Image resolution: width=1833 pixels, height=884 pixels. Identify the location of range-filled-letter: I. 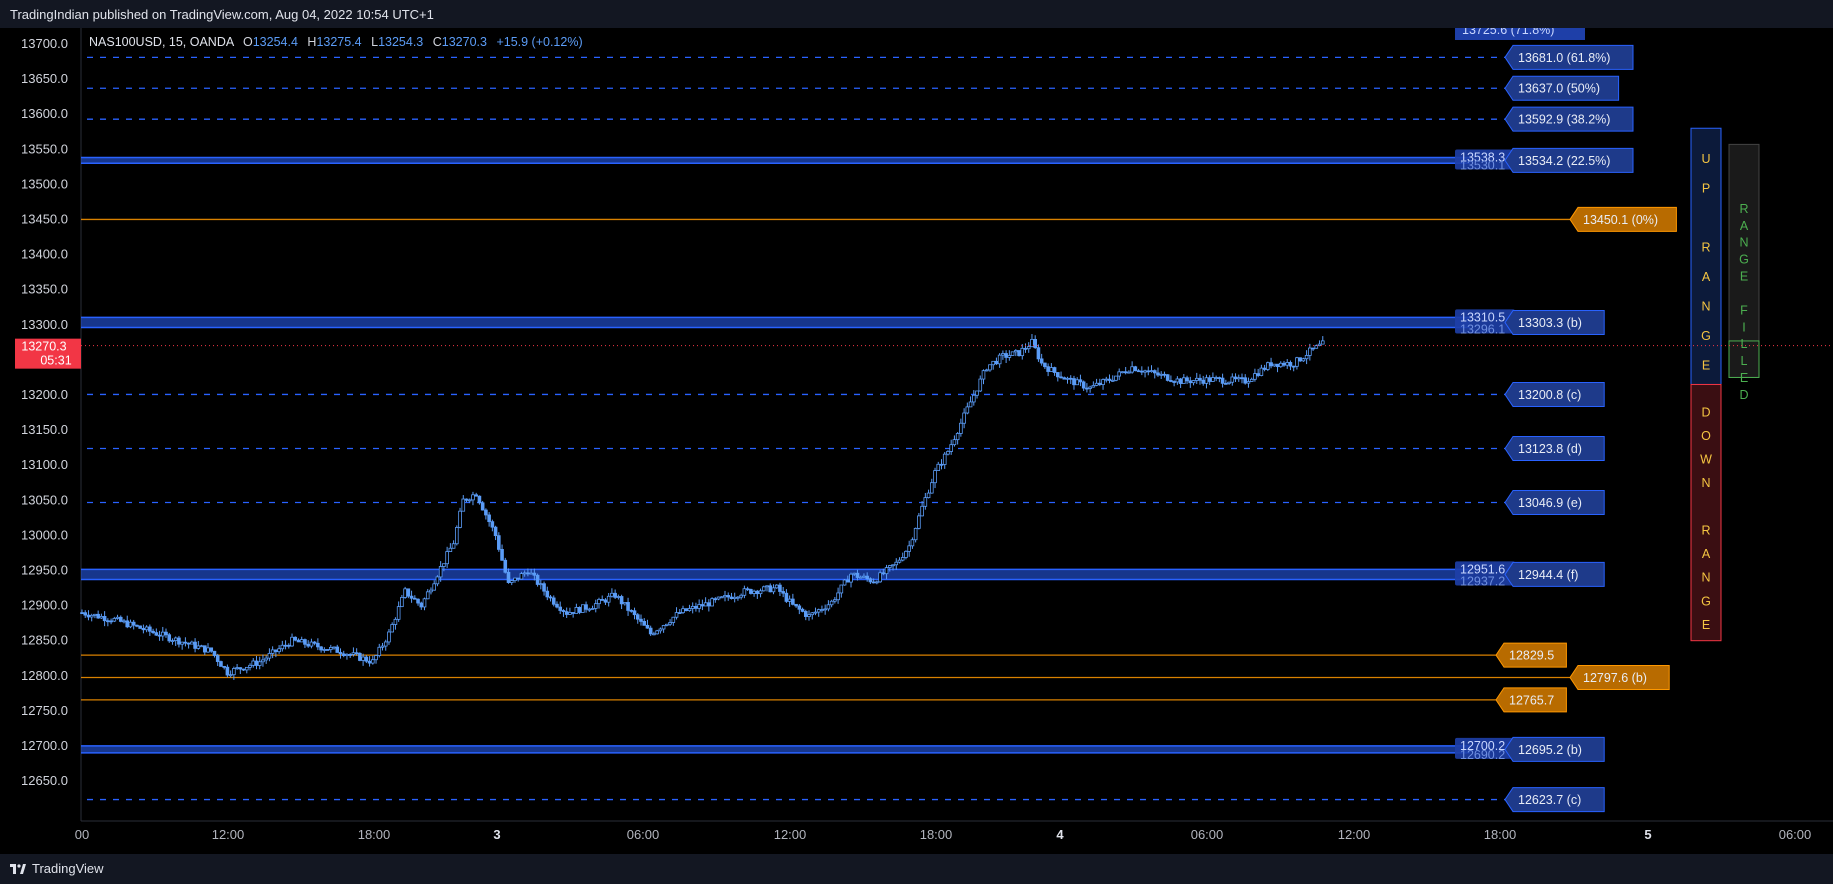
(1743, 327).